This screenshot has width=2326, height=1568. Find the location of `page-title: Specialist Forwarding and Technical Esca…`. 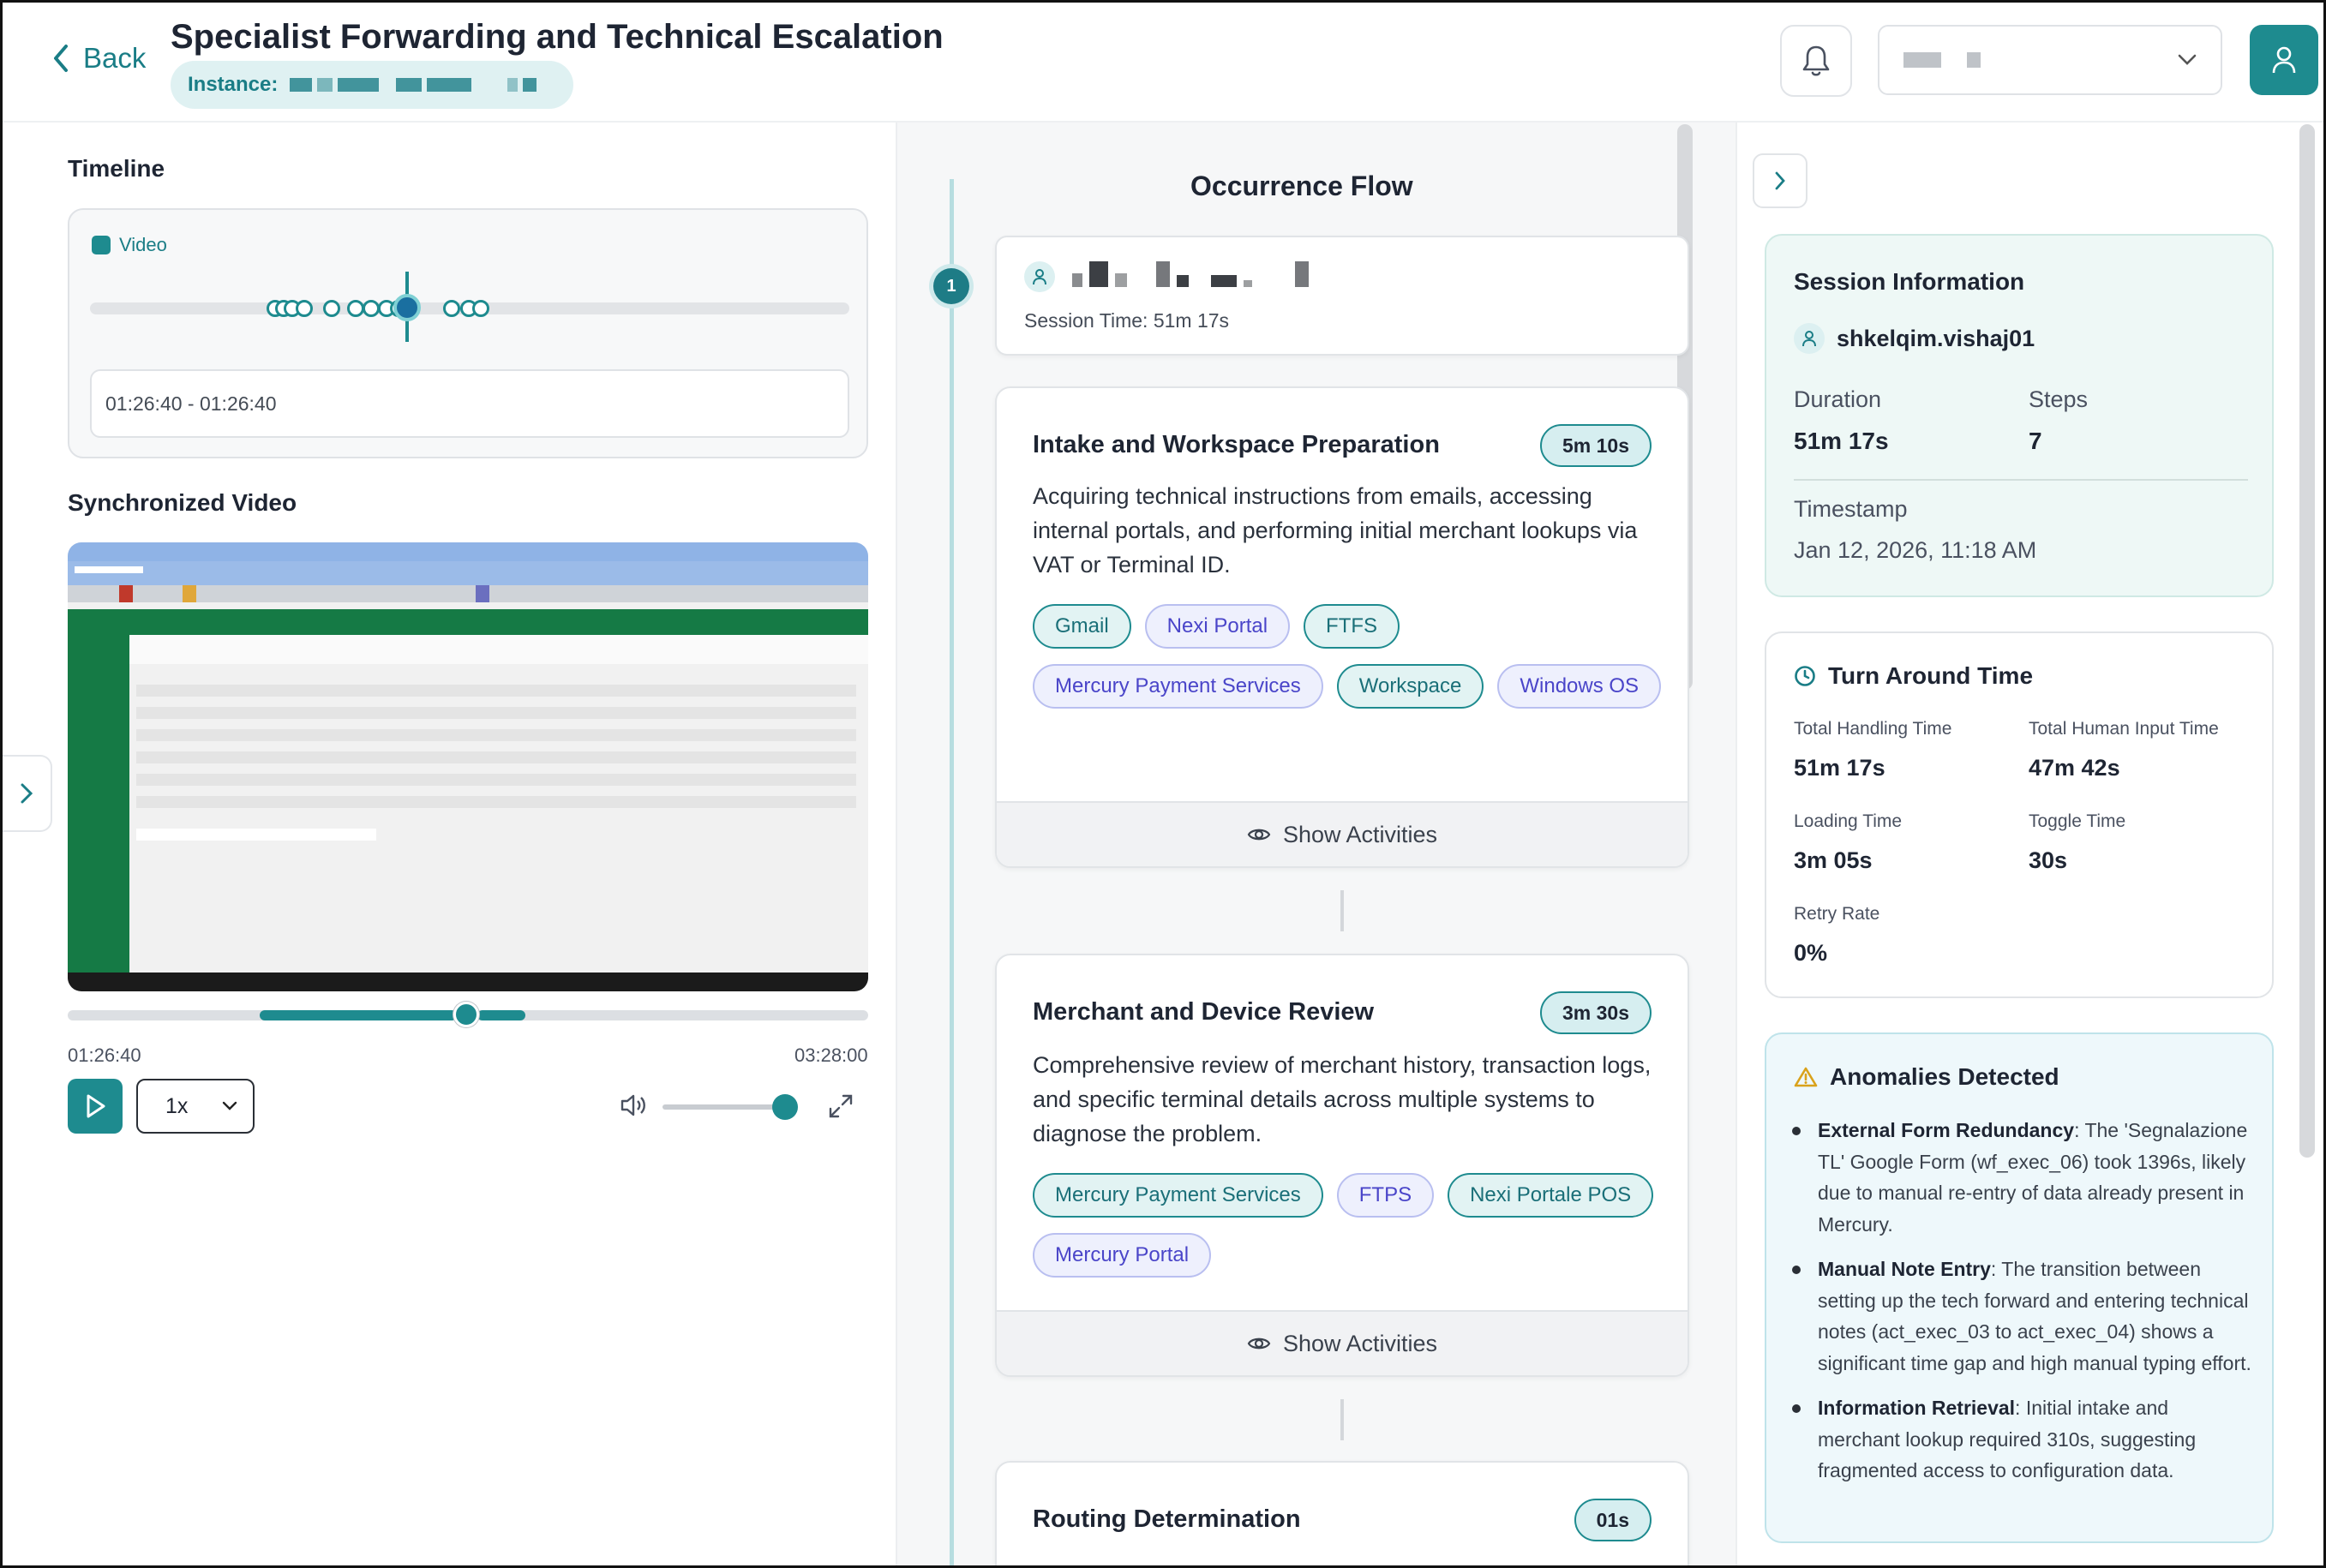

page-title: Specialist Forwarding and Technical Esca… is located at coordinates (557, 37).